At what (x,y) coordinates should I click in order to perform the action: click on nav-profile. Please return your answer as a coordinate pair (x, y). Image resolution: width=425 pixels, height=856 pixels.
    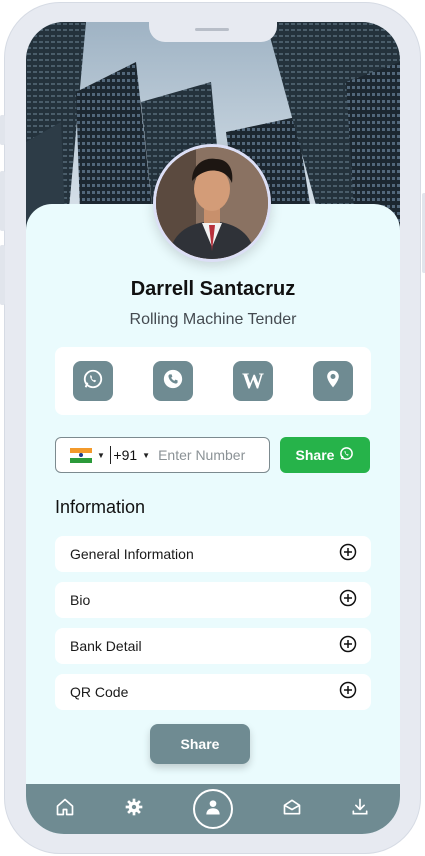
    Looking at the image, I should click on (213, 809).